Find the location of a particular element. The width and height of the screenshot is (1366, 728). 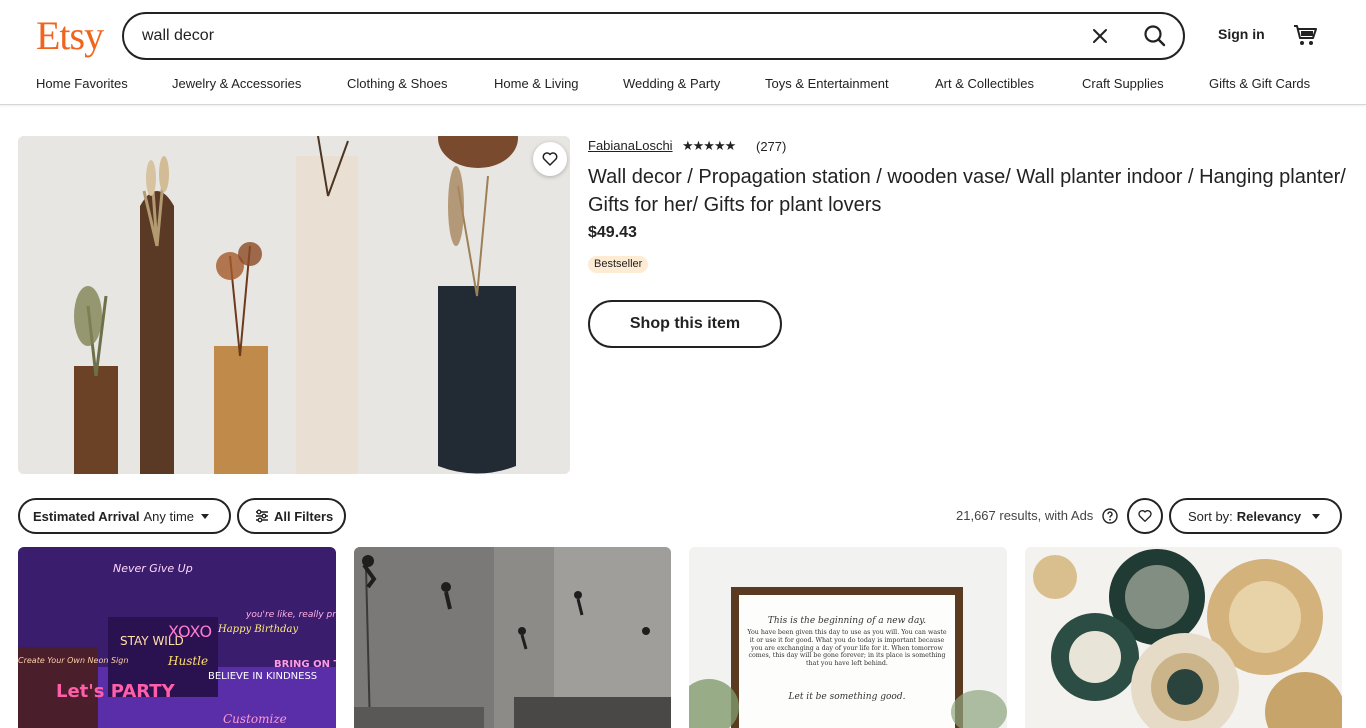

sign-footer: Let it be something good. is located at coordinates (847, 697).